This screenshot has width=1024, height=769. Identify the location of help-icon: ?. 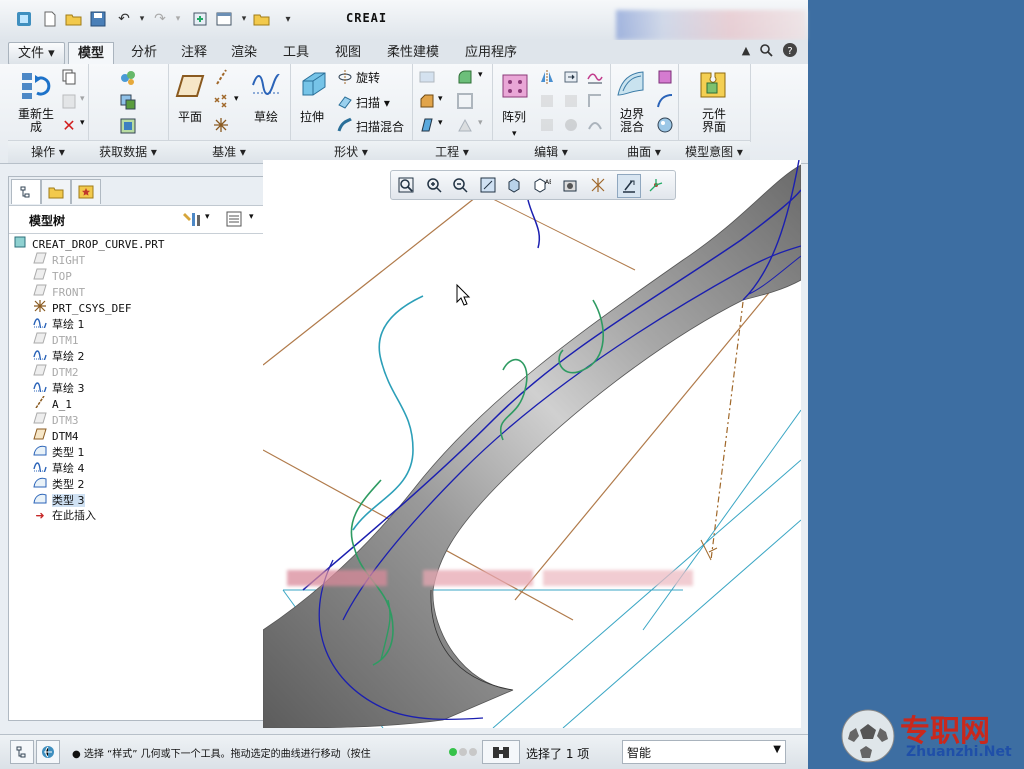
(790, 50).